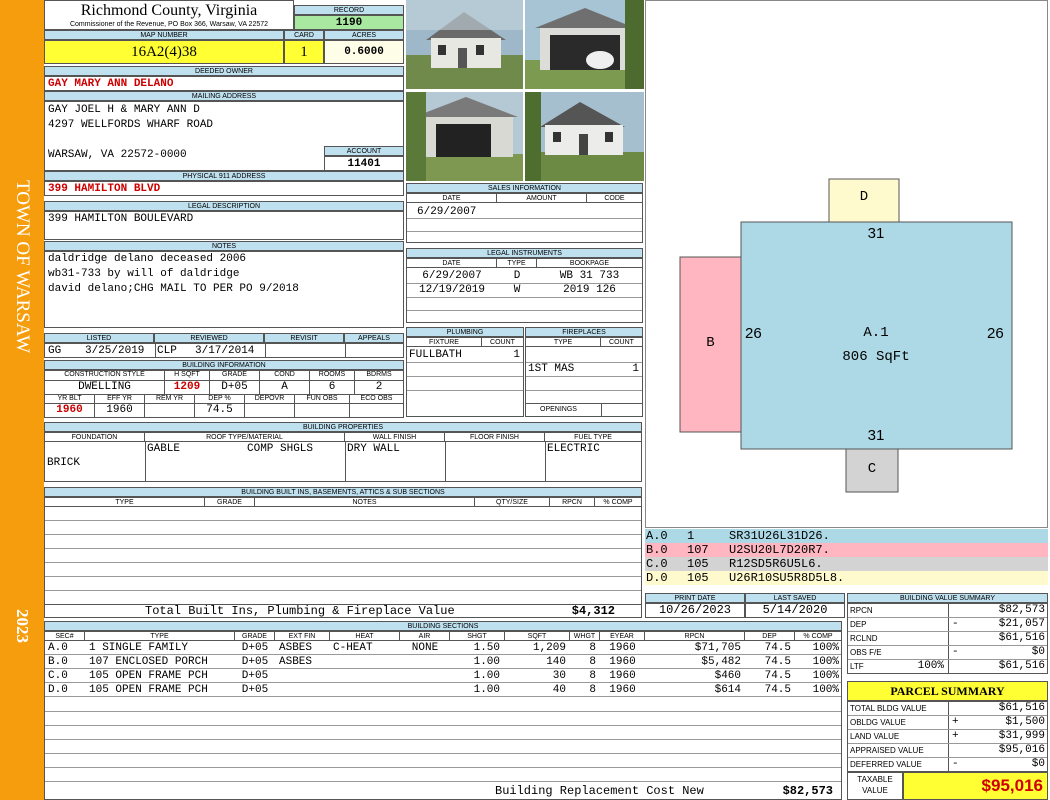 This screenshot has width=1050, height=800. Describe the element at coordinates (379, 376) in the screenshot. I see `bi-h-bdrms: BDRMS` at that location.